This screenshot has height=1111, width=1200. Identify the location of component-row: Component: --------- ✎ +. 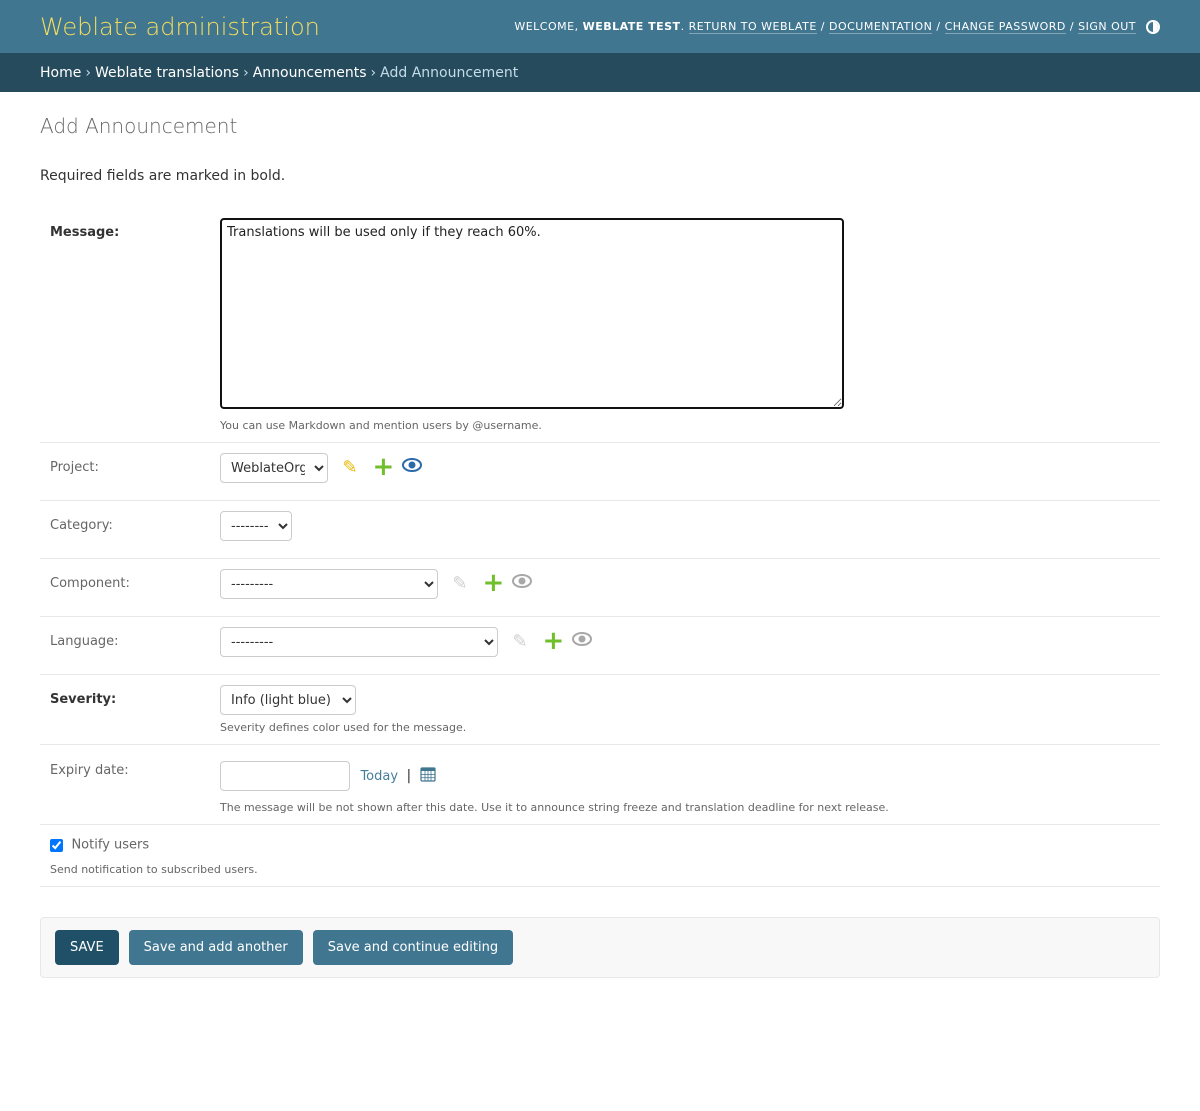
(600, 588).